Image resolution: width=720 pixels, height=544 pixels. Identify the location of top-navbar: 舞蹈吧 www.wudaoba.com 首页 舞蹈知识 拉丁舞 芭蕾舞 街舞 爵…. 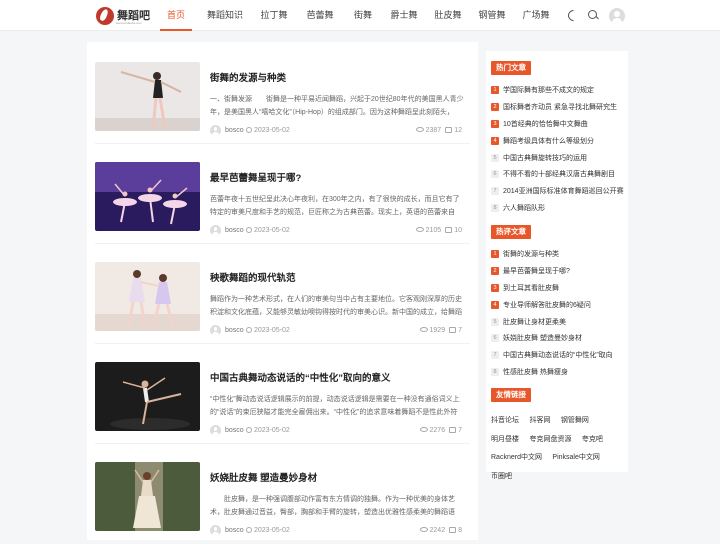
(360, 15).